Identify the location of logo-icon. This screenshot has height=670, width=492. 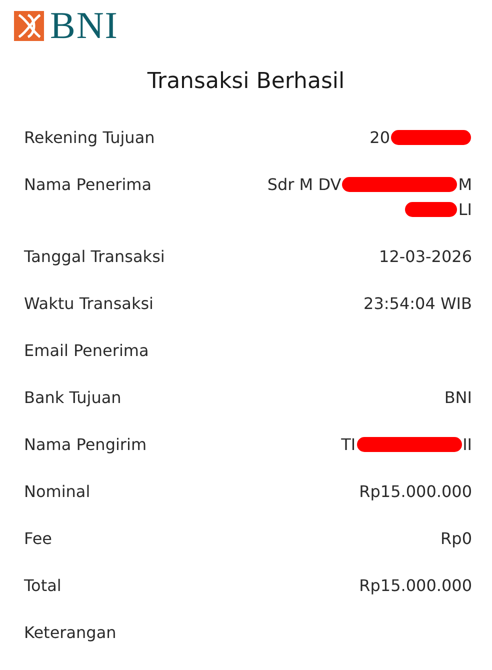
(29, 26).